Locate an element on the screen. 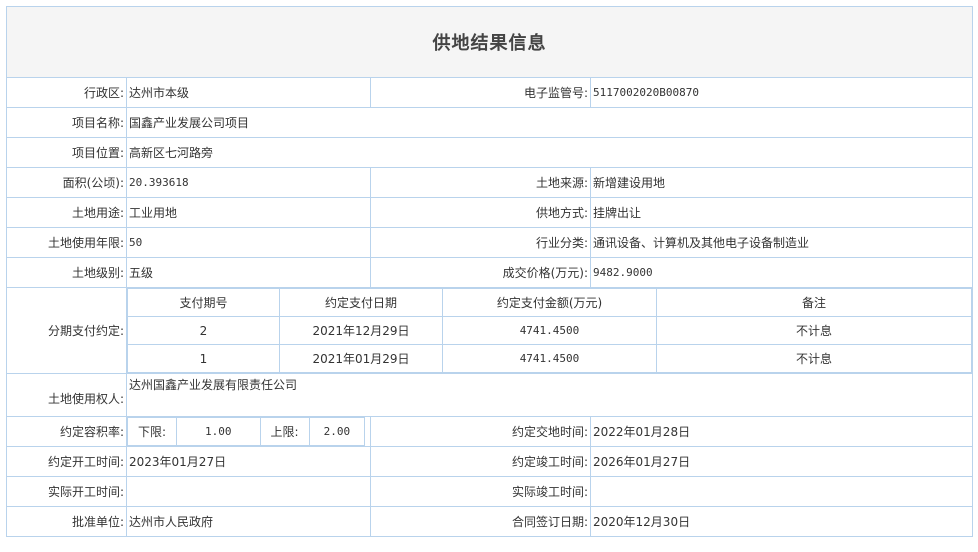  plot-ratio-range: 下限: 1.00 上限: 2.00 is located at coordinates (246, 431).